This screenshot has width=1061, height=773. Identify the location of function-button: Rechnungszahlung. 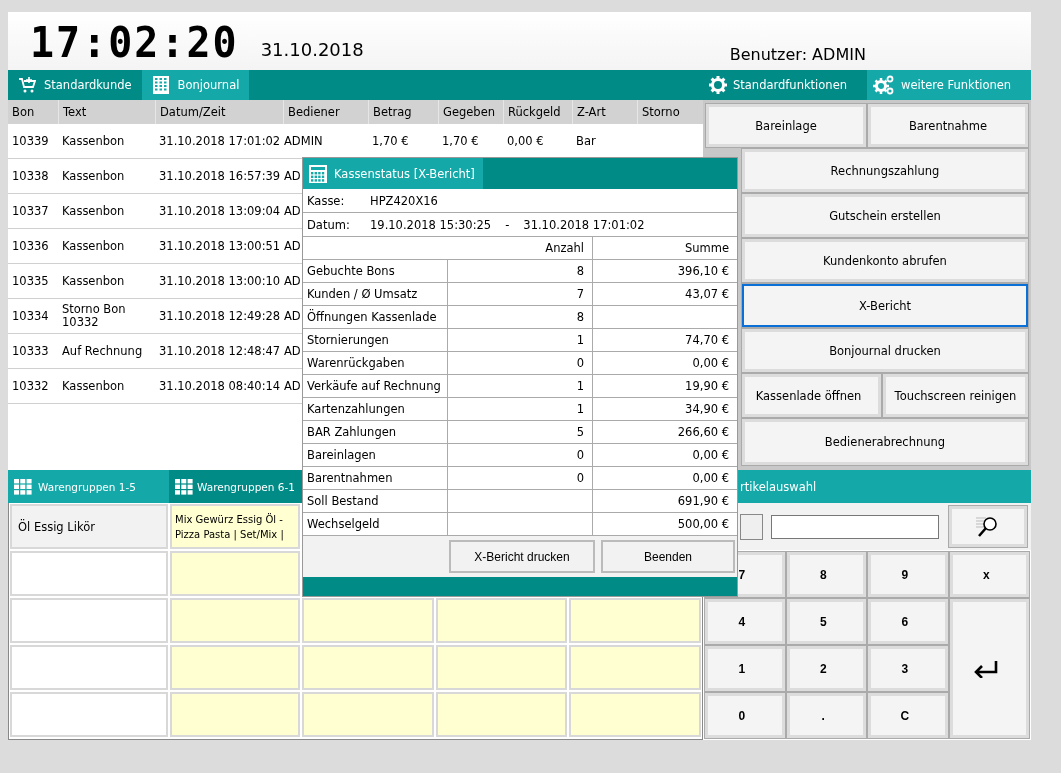
(885, 170).